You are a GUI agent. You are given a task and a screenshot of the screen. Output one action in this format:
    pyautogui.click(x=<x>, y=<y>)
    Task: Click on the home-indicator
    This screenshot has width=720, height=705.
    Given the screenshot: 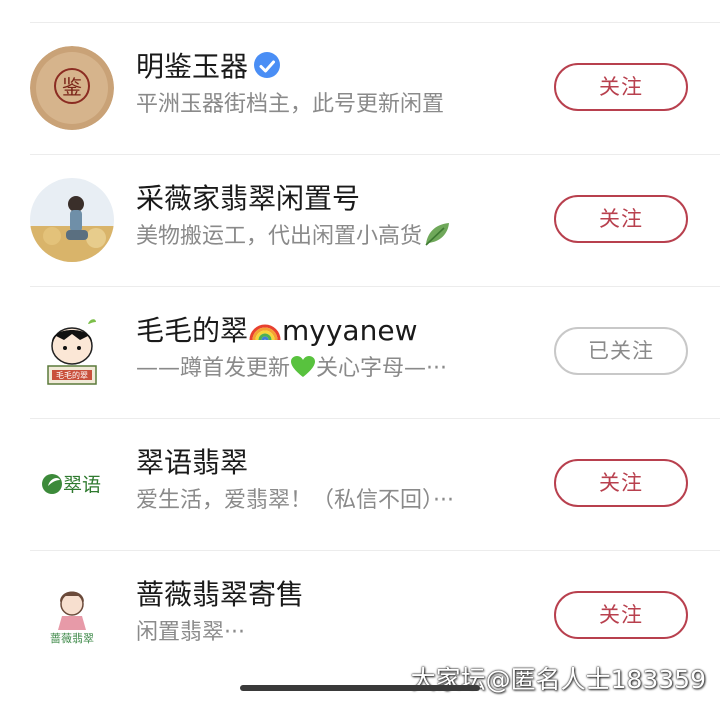 What is the action you would take?
    pyautogui.click(x=360, y=688)
    